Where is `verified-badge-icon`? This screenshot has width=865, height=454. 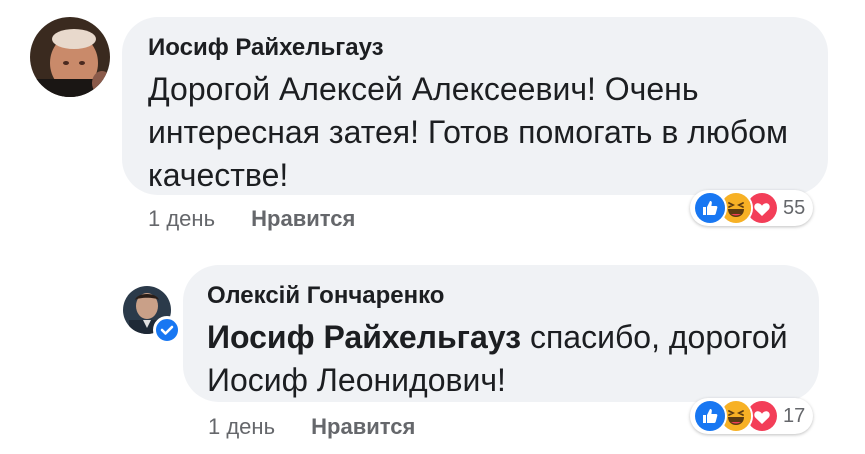 verified-badge-icon is located at coordinates (167, 330).